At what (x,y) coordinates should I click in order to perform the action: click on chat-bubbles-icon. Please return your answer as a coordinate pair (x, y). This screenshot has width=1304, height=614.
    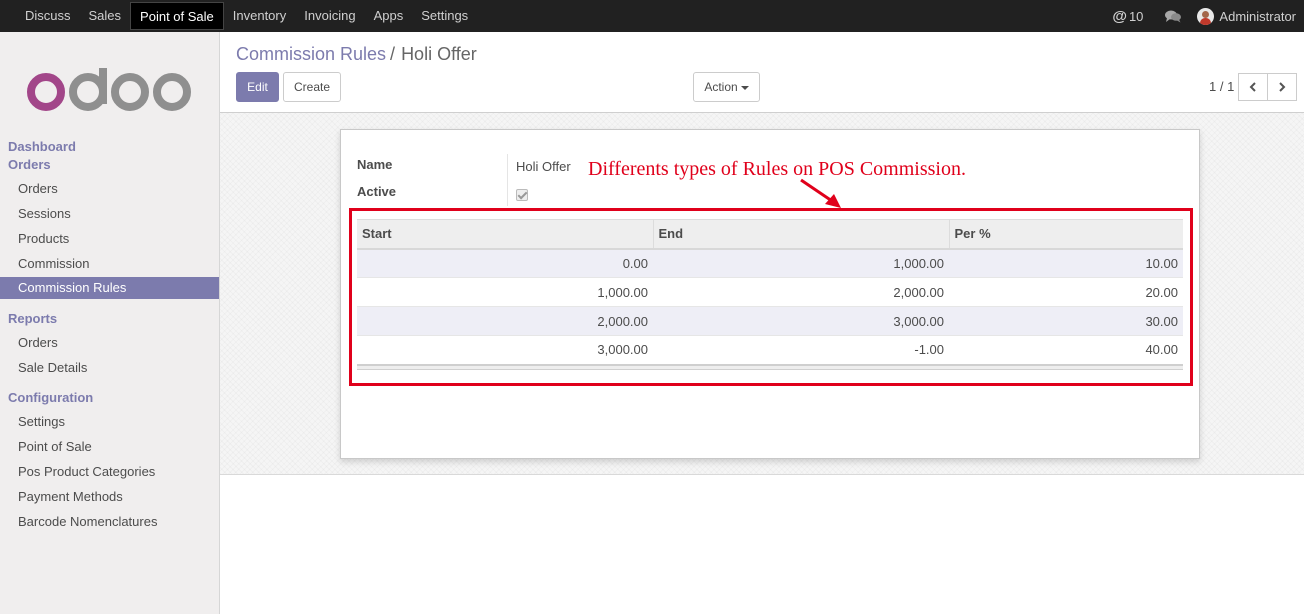
    Looking at the image, I should click on (1173, 16).